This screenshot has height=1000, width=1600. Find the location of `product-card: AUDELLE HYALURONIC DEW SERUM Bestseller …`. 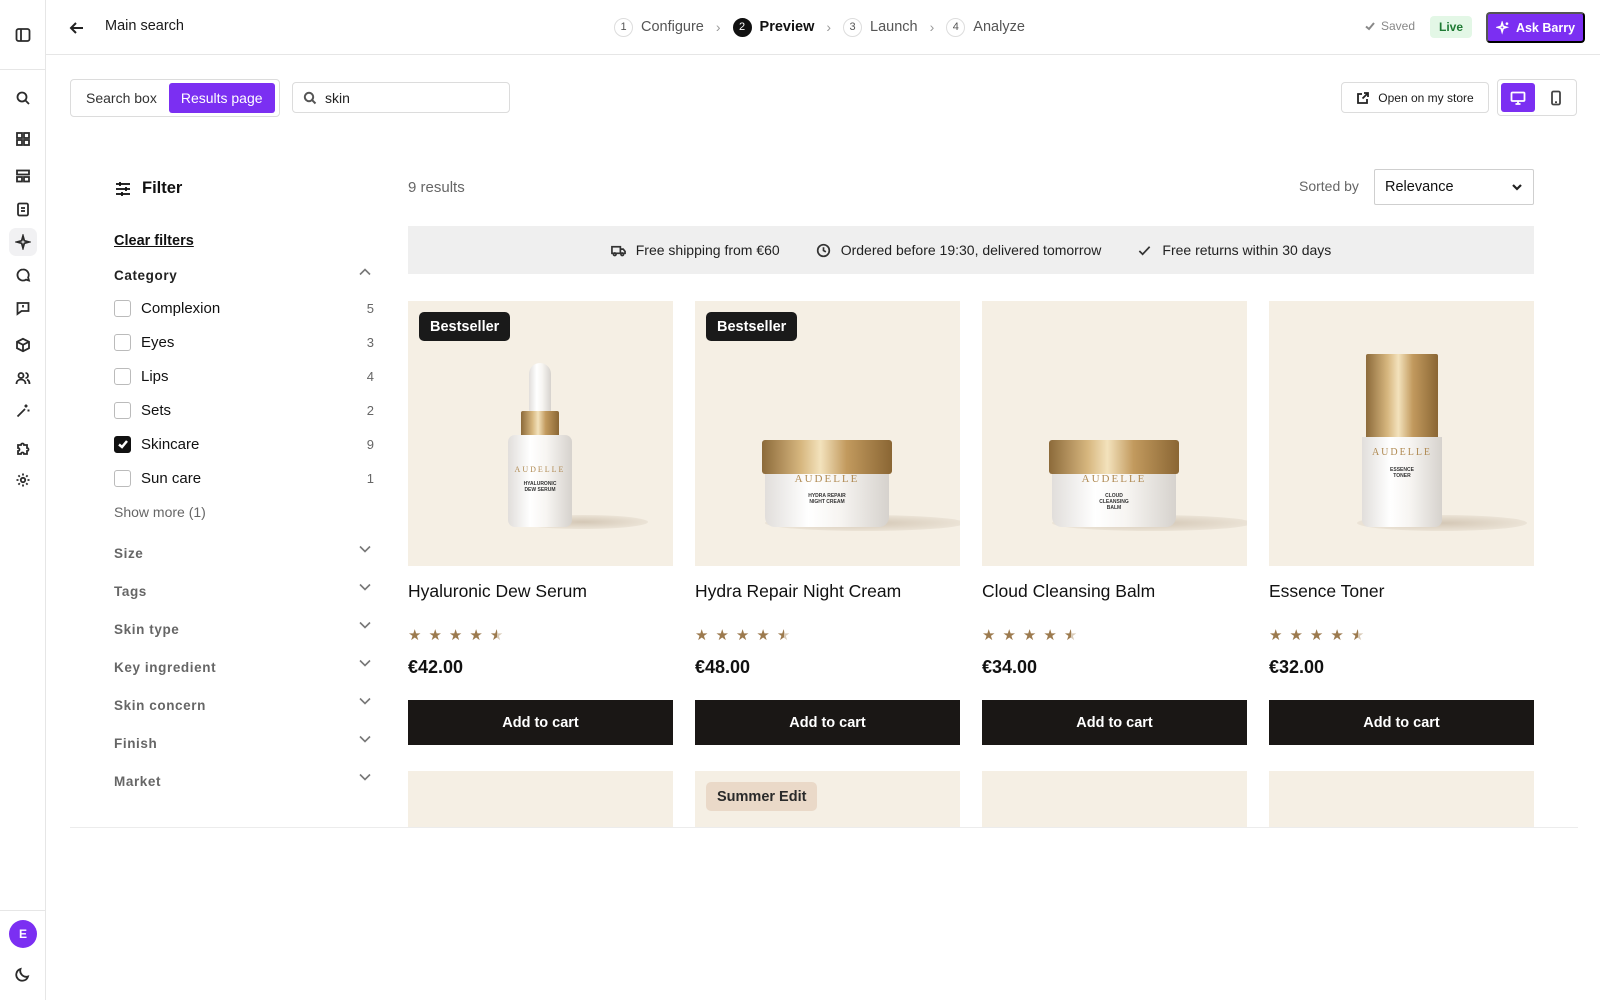

product-card: AUDELLE HYALURONIC DEW SERUM Bestseller … is located at coordinates (540, 523).